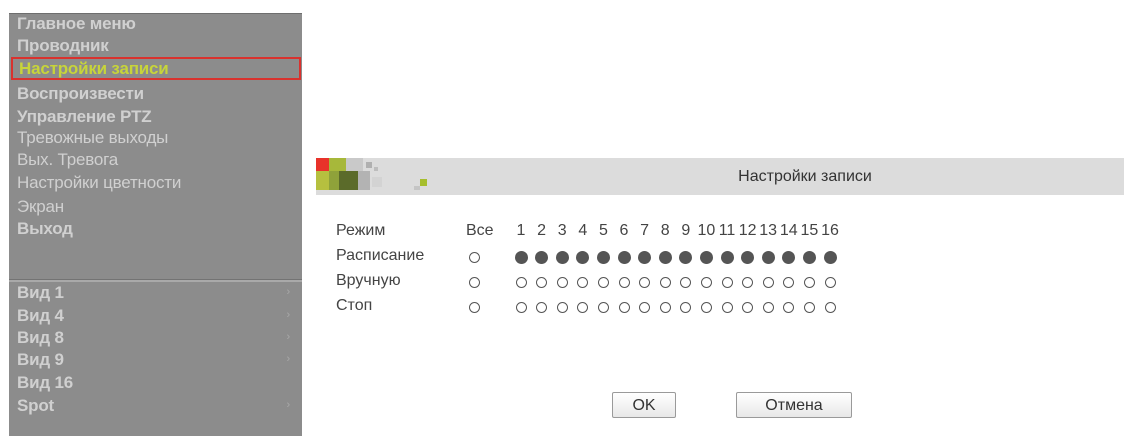 The image size is (1124, 436). I want to click on menu-item: Выход, so click(155, 228).